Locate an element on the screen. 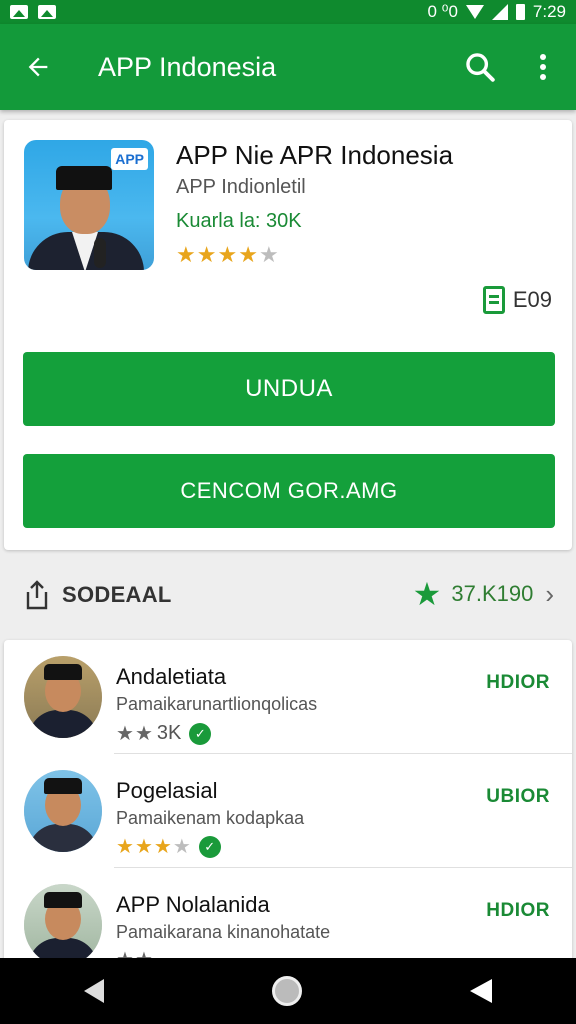 This screenshot has height=1024, width=576. list-item-name: APP Nolalanida is located at coordinates (193, 904).